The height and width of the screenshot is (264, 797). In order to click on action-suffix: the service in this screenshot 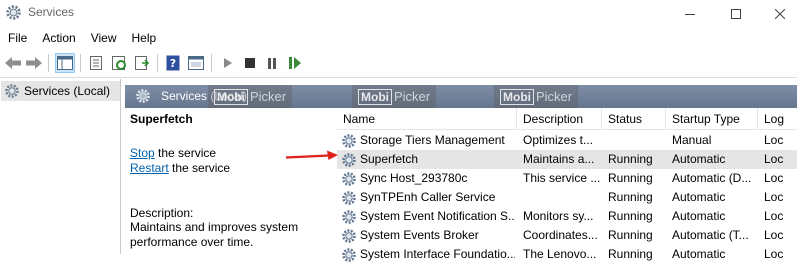, I will do `click(185, 153)`.